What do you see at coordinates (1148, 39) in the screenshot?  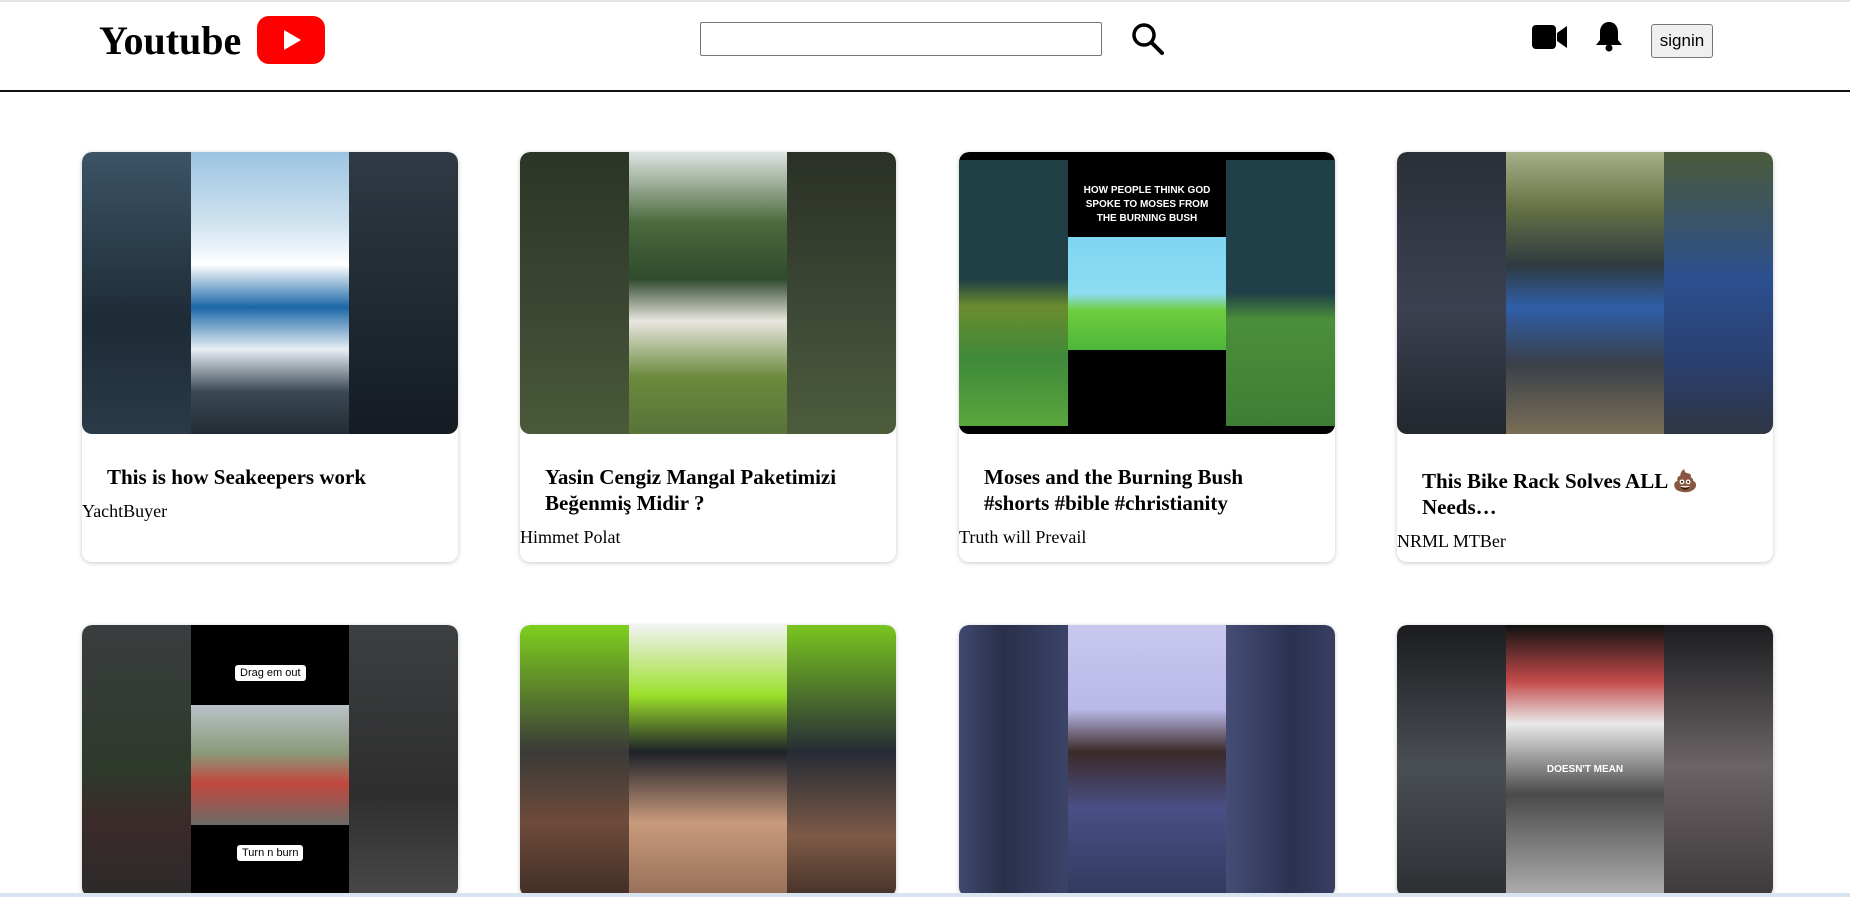 I see `search-icon` at bounding box center [1148, 39].